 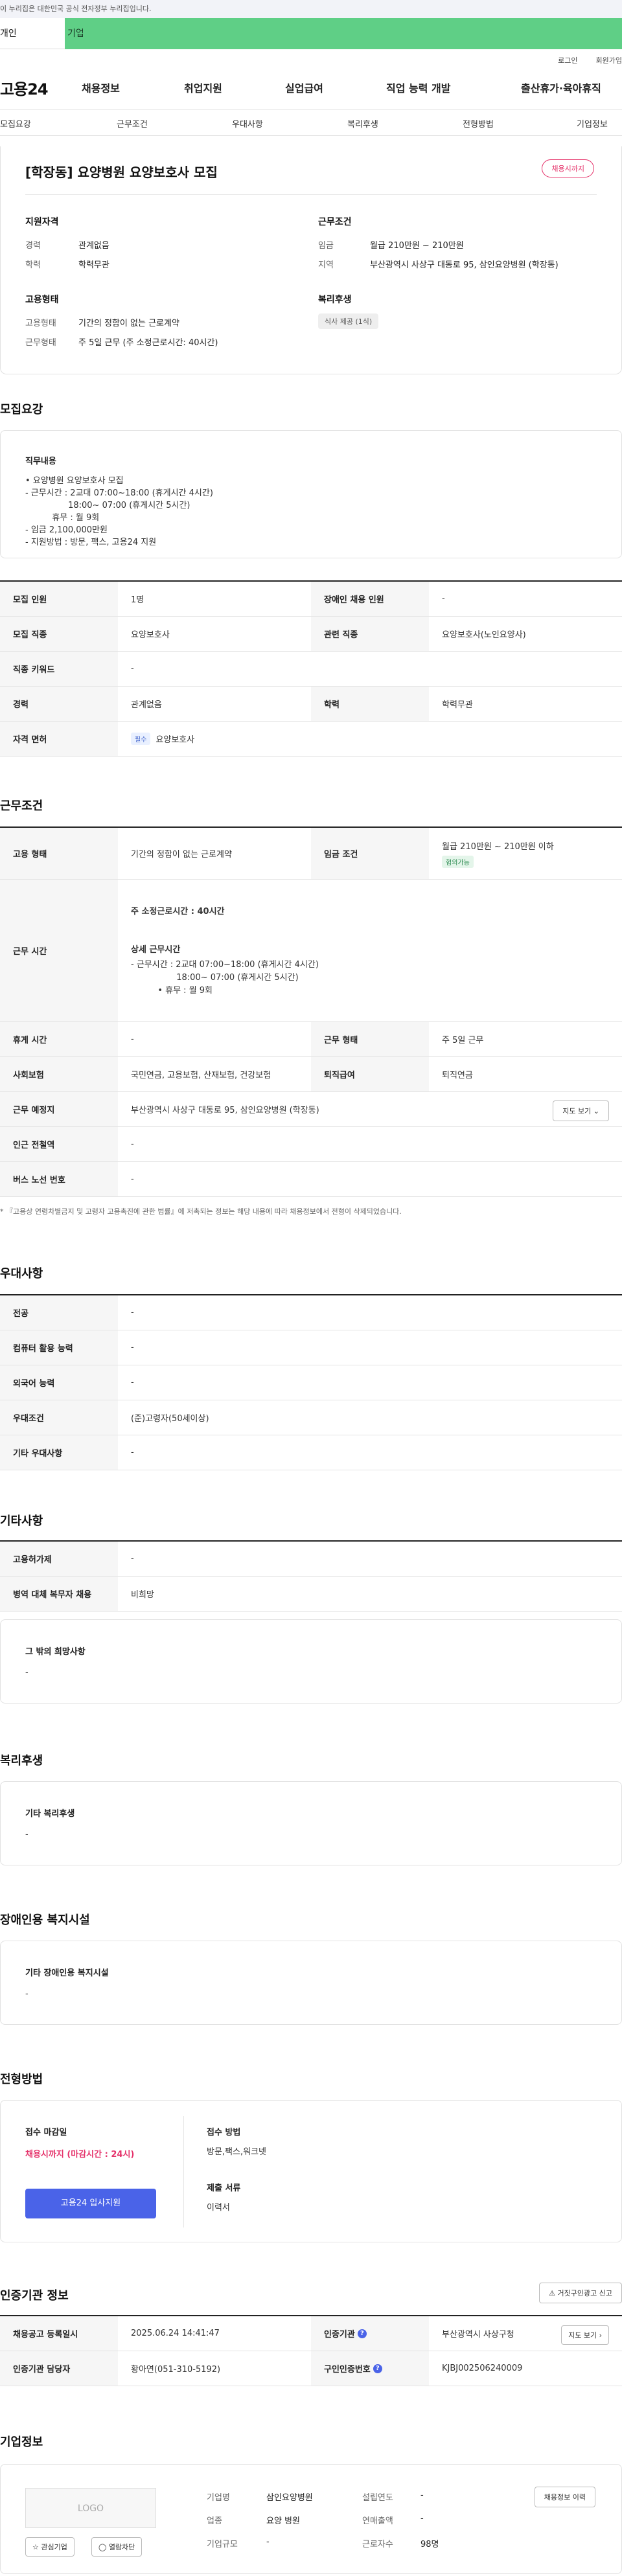 I want to click on table-row: 전공 -, so click(x=311, y=1313).